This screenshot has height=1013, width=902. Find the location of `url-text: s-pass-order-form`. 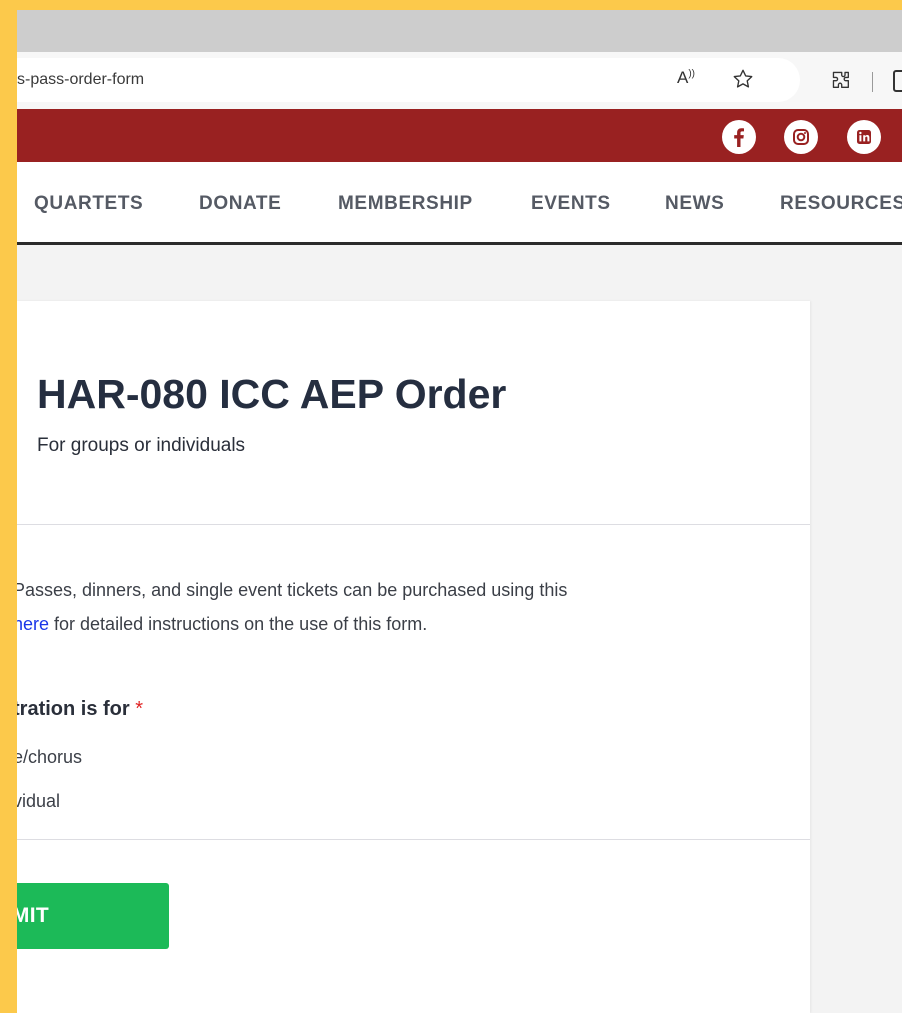

url-text: s-pass-order-form is located at coordinates (80, 80).